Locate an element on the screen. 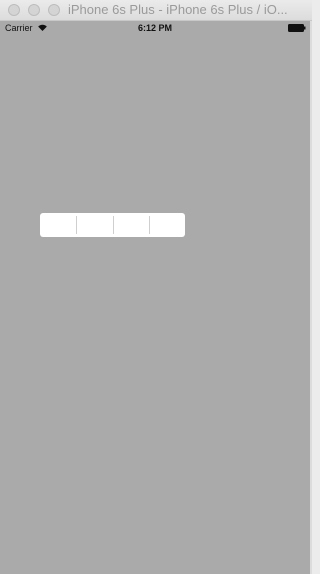  minimize-window-button is located at coordinates (34, 10).